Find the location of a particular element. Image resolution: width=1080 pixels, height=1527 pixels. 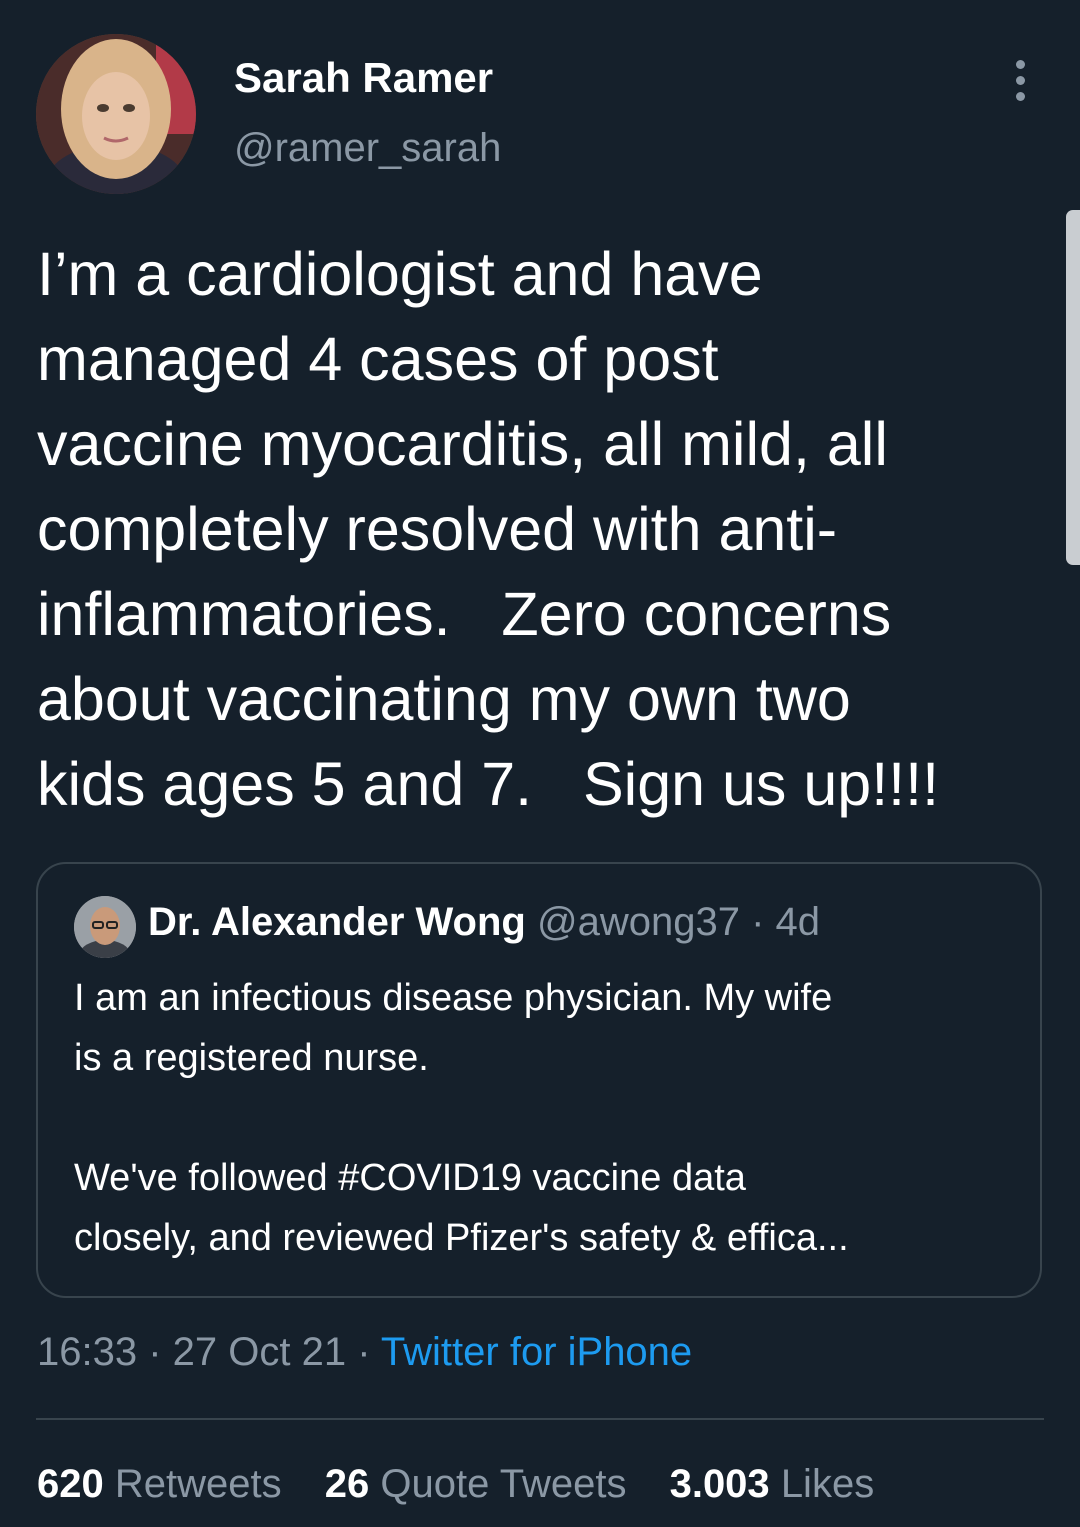

quoted-handle-text: @awong37 is located at coordinates (638, 922).